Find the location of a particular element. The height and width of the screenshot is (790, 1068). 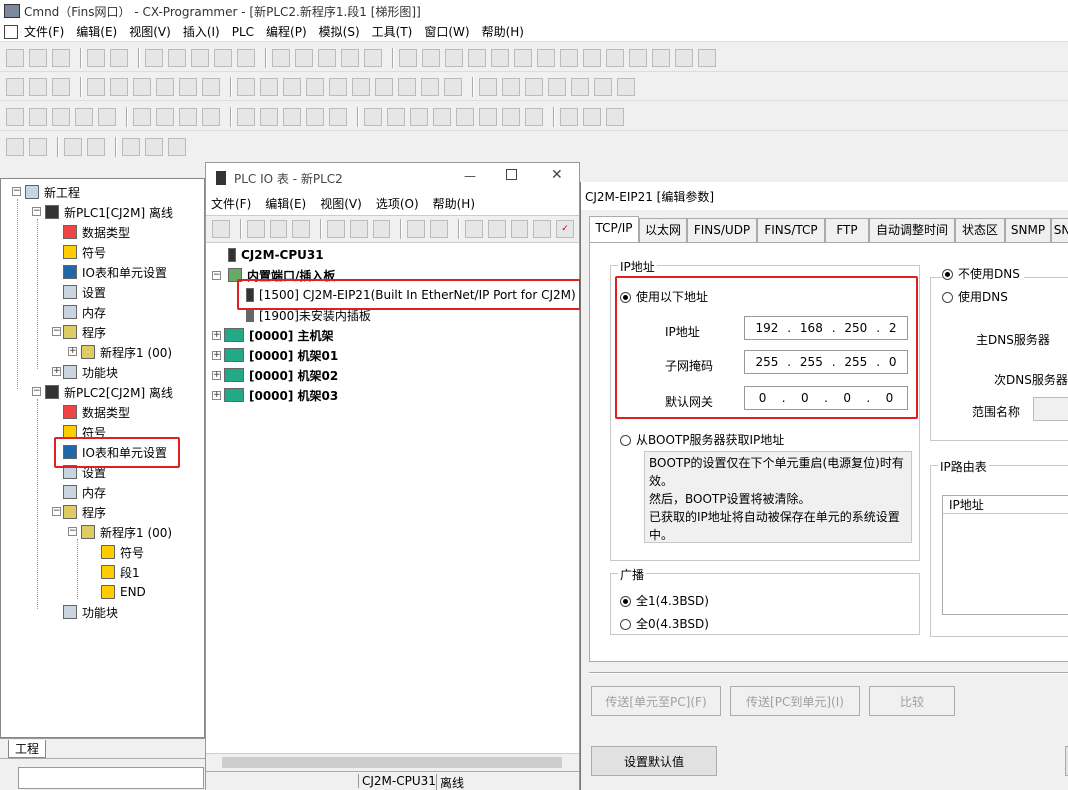

pt-contact-icon is located at coordinates (430, 86).